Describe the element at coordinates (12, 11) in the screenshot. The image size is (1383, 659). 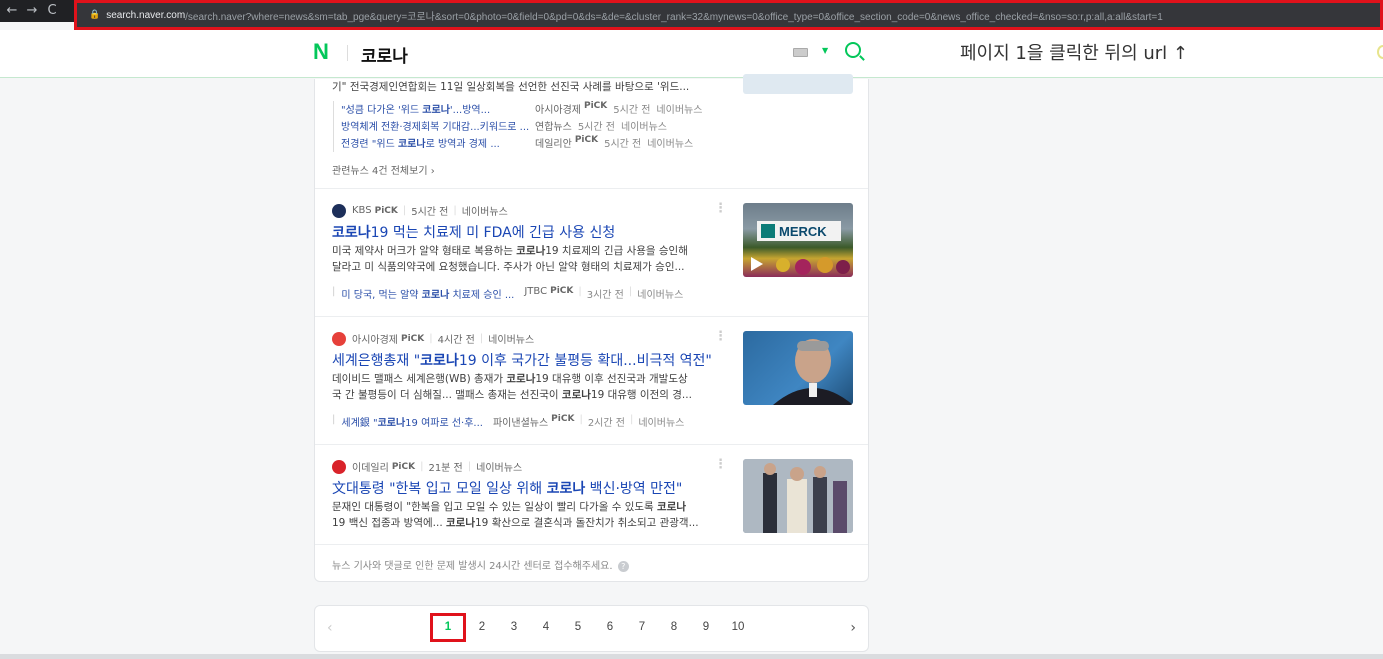
I see `back-arrow-icon: ←` at that location.